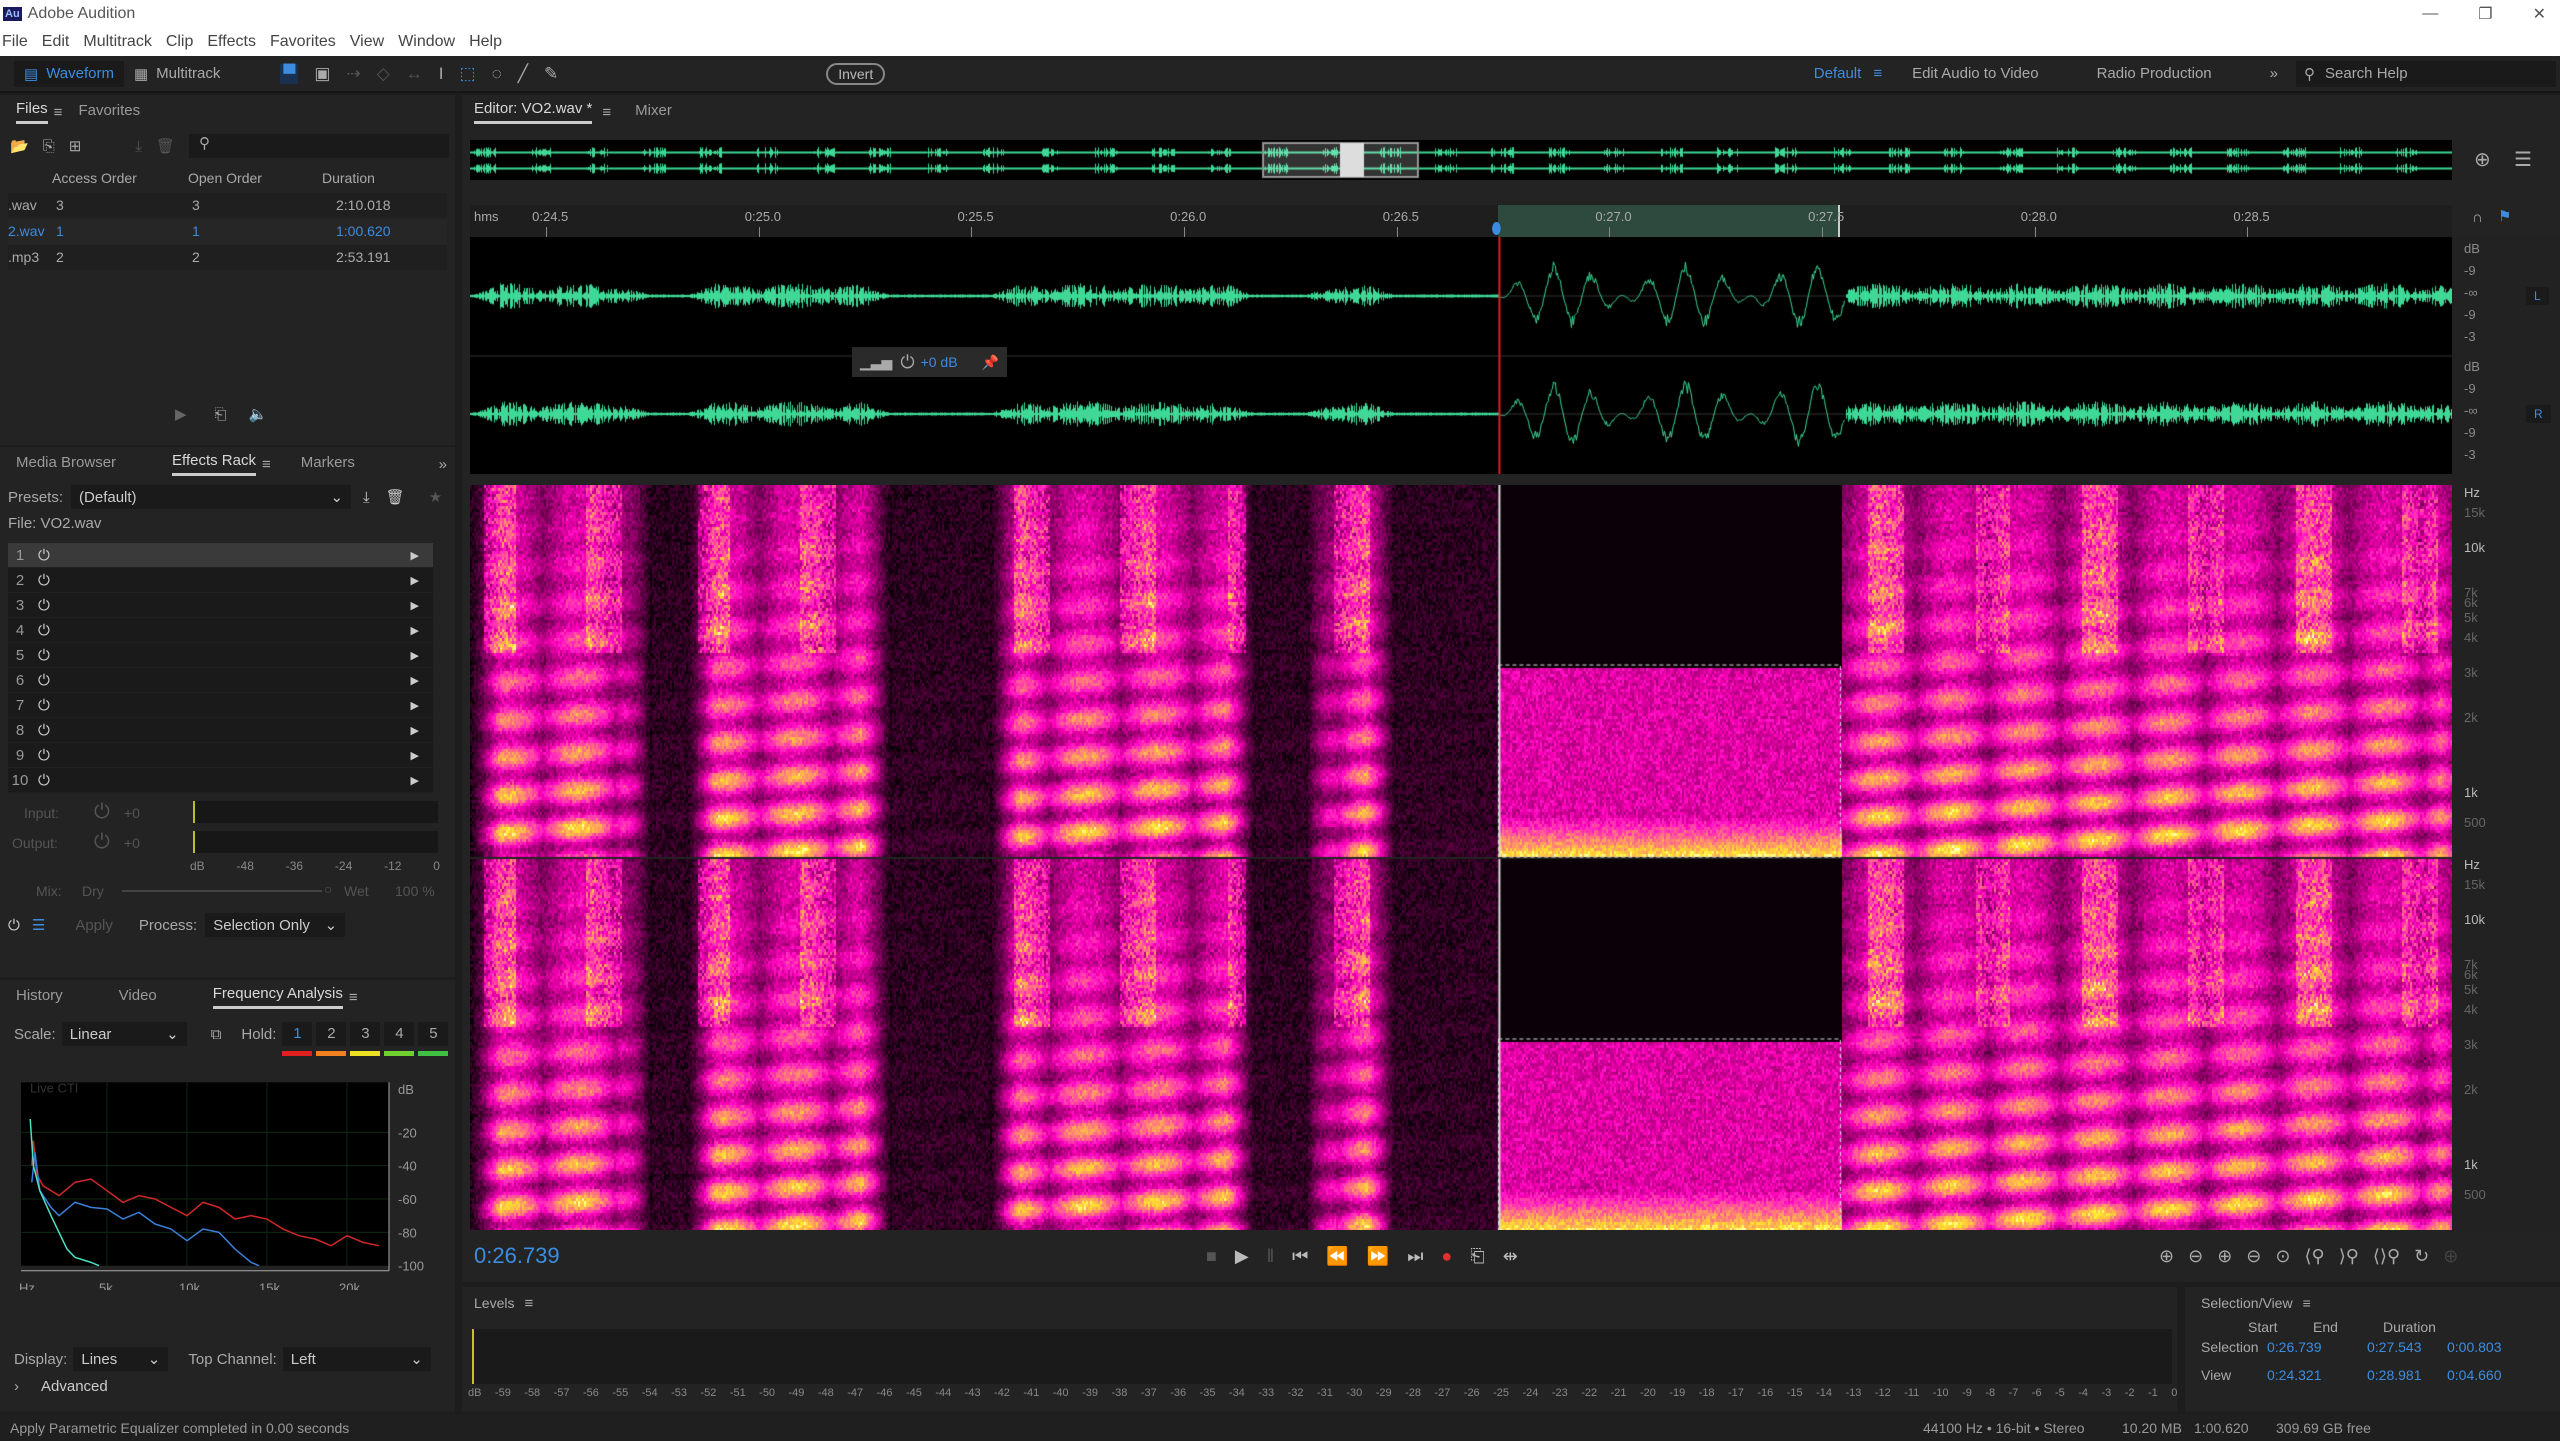 Image resolution: width=2560 pixels, height=1441 pixels. Describe the element at coordinates (1510, 1256) in the screenshot. I see `skip-selection-button: ⇹` at that location.